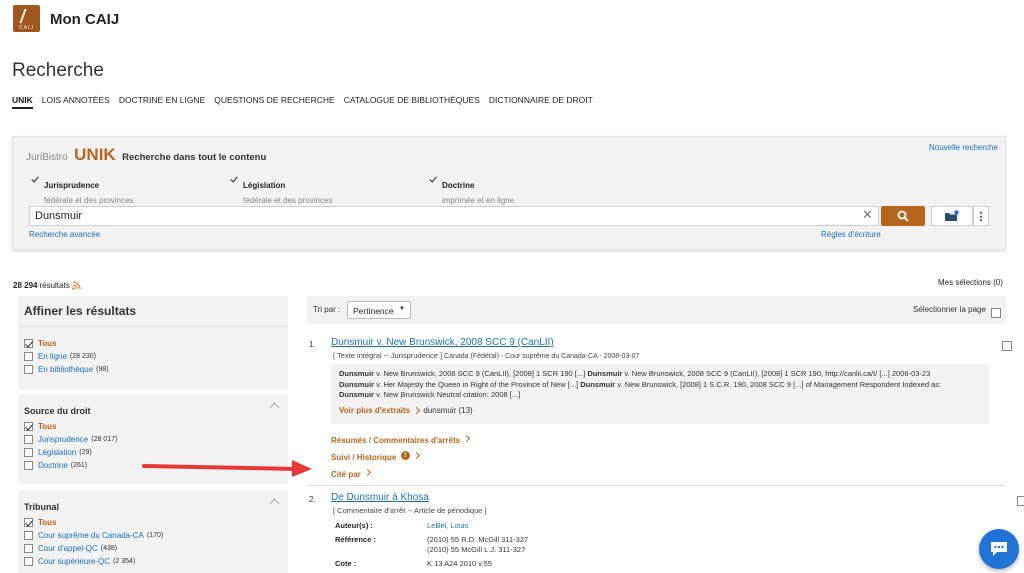  Describe the element at coordinates (162, 102) in the screenshot. I see `tab-doctrine-en-ligne: DOCTRINE EN LIGNE` at that location.